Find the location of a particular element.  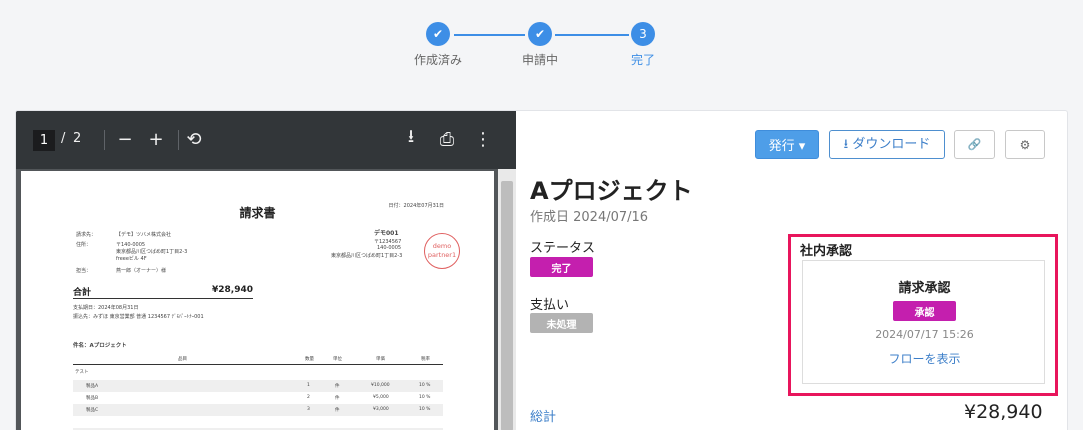

payment-label: 支払い is located at coordinates (550, 305).